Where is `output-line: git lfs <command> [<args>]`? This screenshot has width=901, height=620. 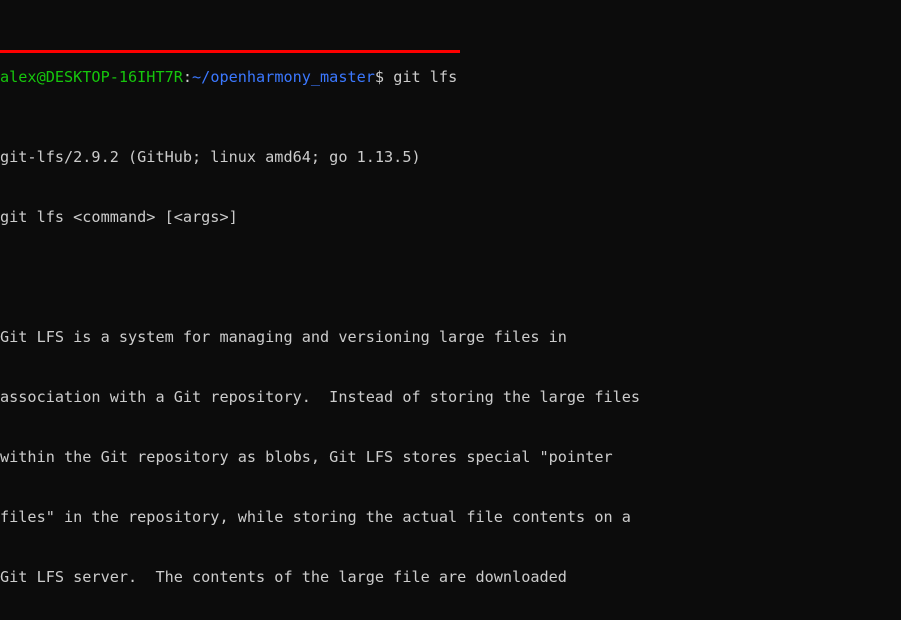 output-line: git lfs <command> [<args>] is located at coordinates (119, 217).